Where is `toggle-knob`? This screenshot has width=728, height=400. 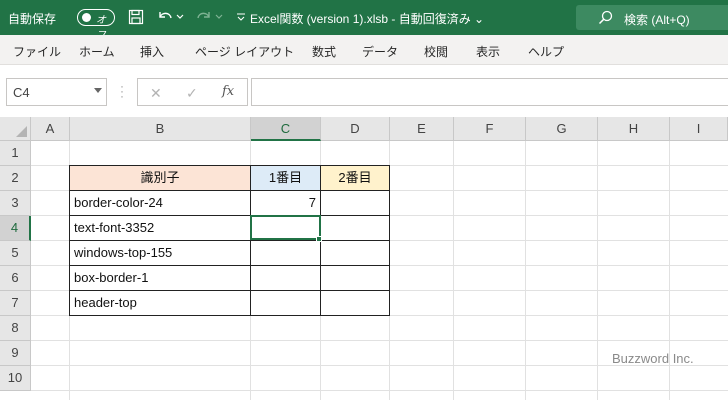
toggle-knob is located at coordinates (86, 17).